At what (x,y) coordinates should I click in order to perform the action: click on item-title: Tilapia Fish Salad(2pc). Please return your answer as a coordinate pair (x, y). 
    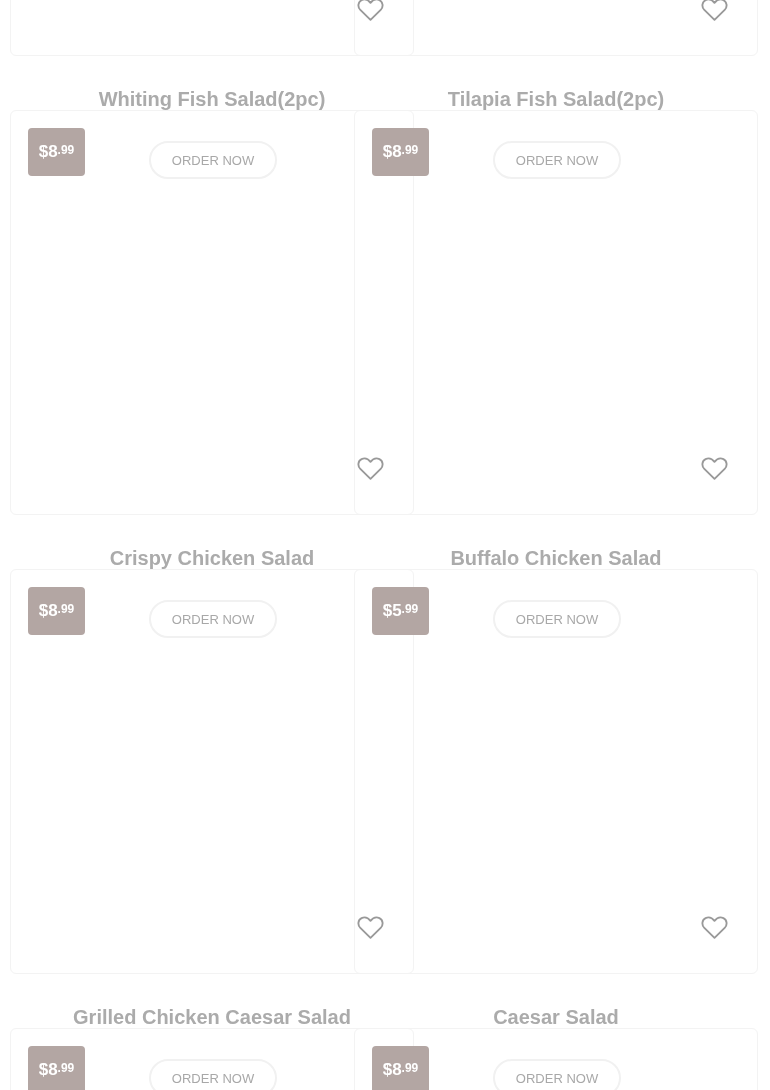
    Looking at the image, I should click on (556, 99).